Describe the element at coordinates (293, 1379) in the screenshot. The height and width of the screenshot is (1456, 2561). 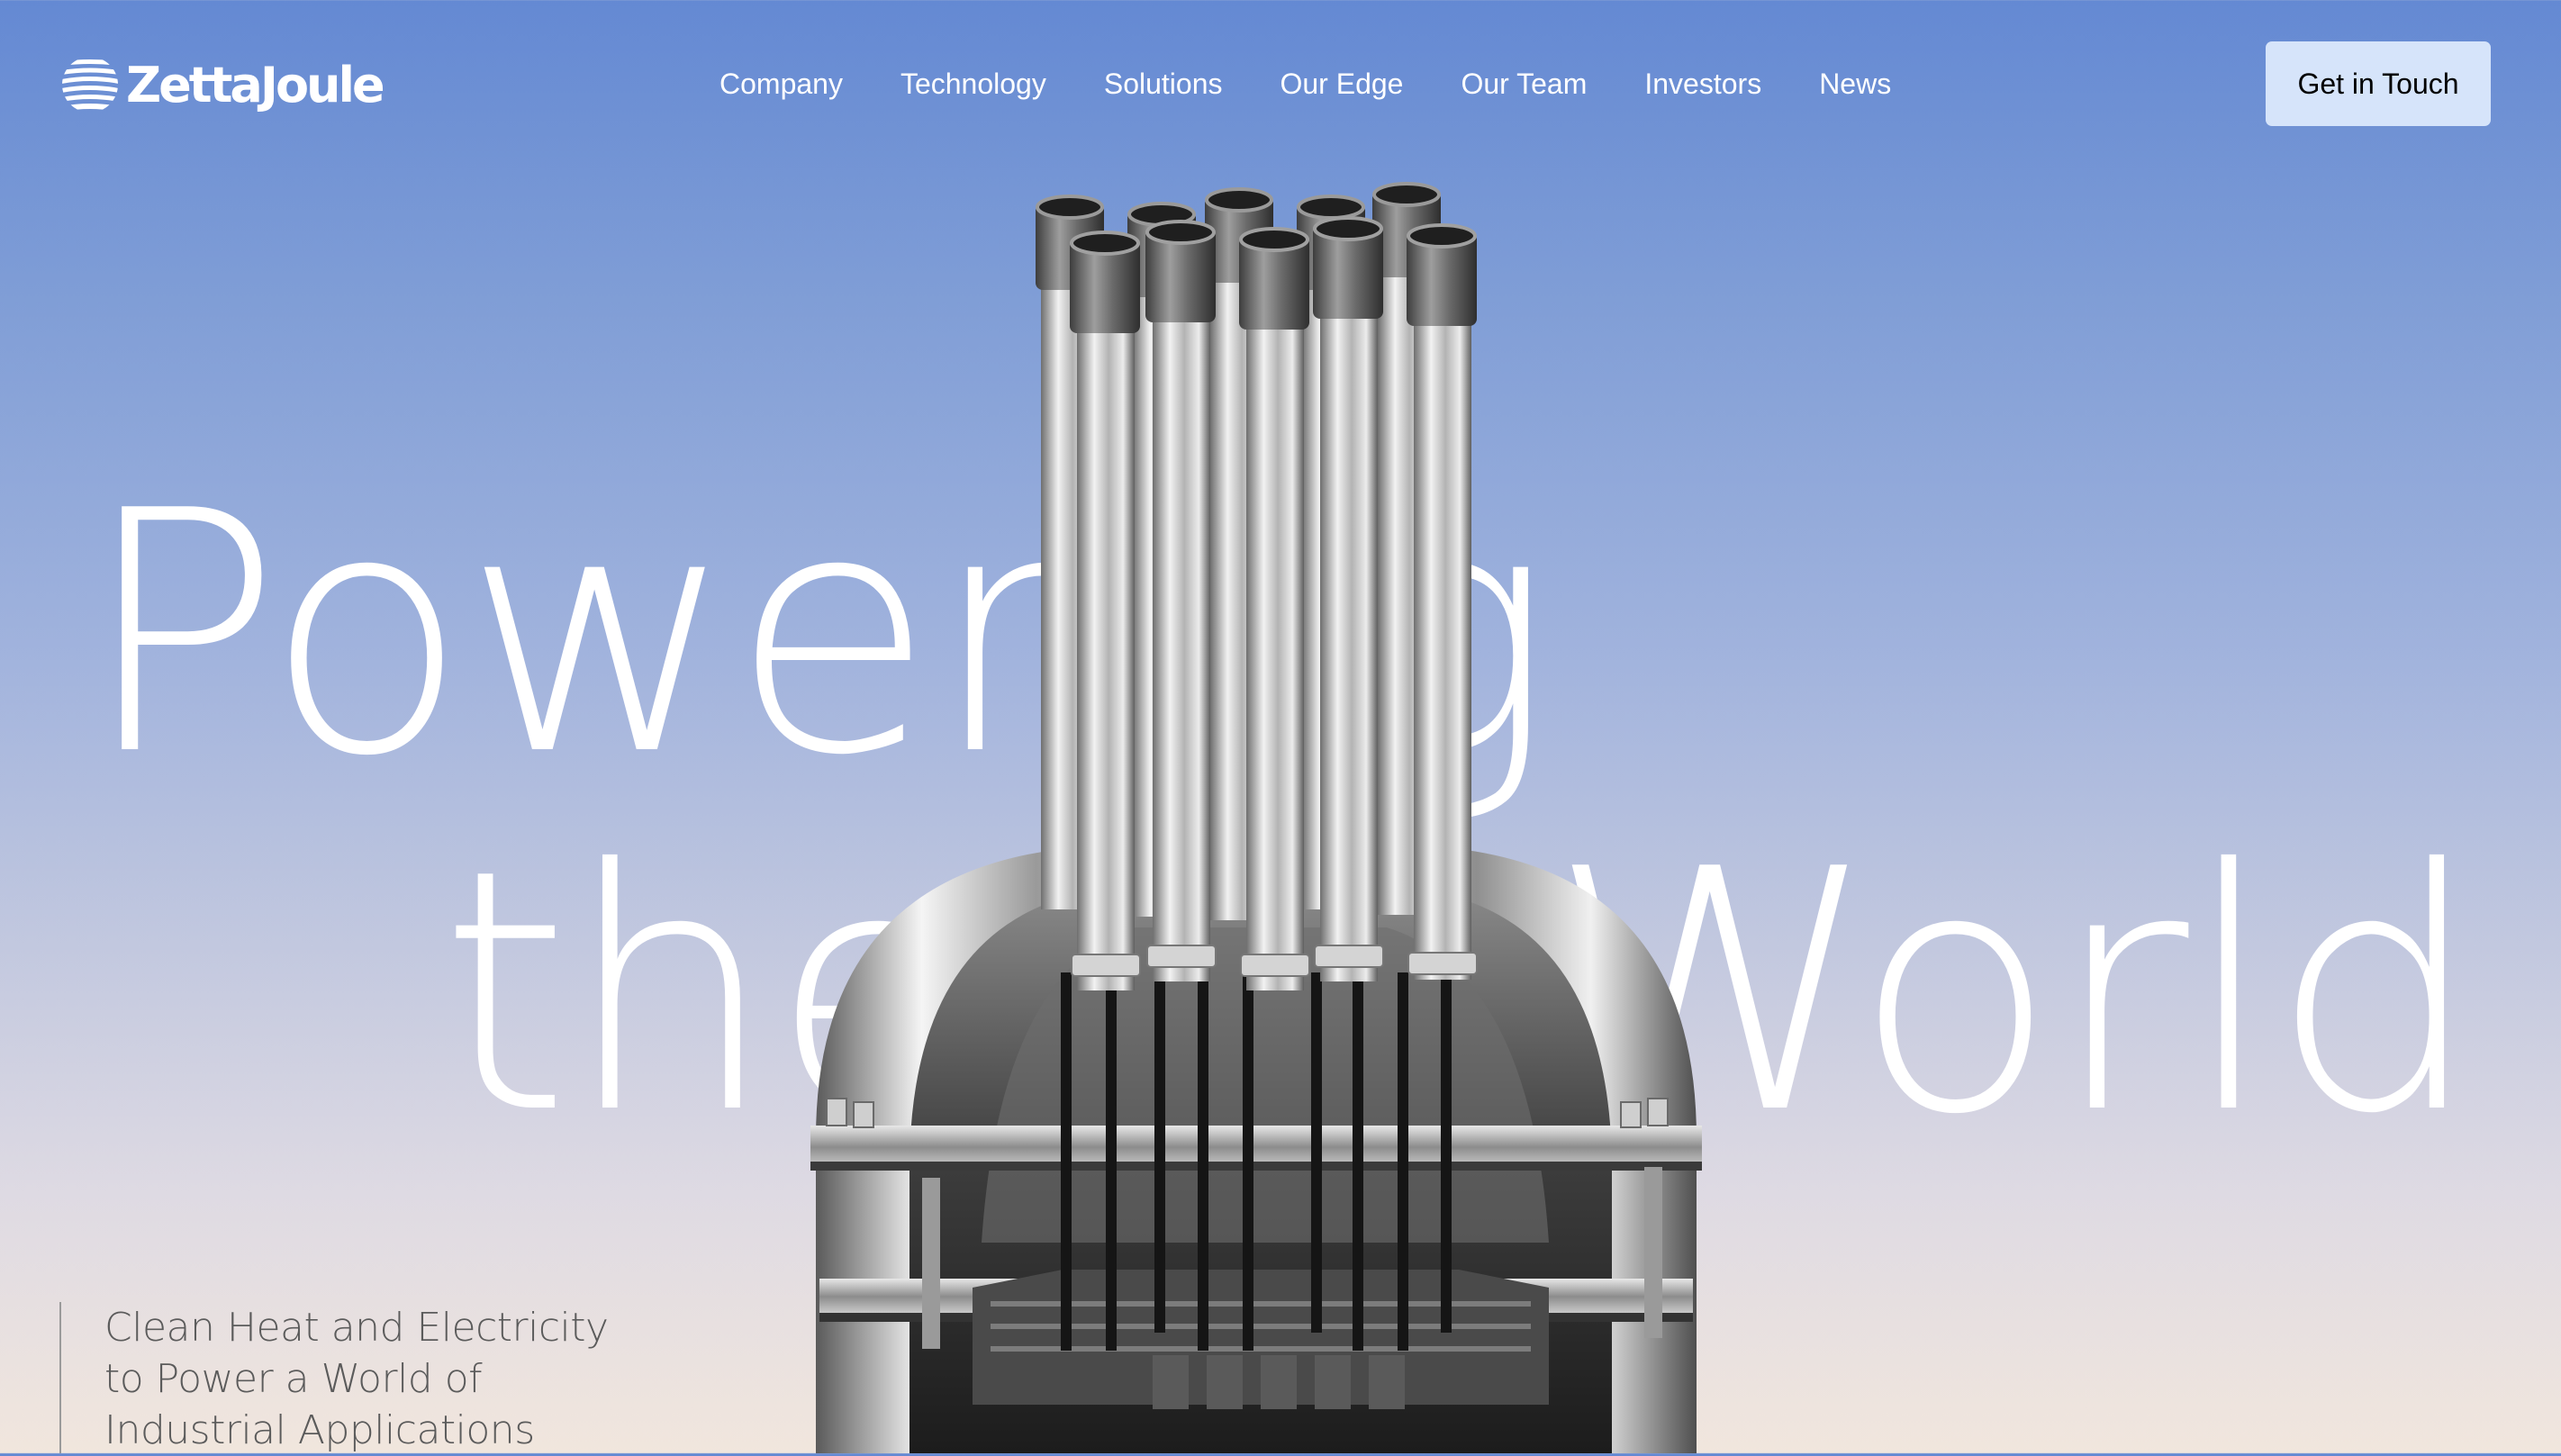
I see `subheadline-line: to Power a World of` at that location.